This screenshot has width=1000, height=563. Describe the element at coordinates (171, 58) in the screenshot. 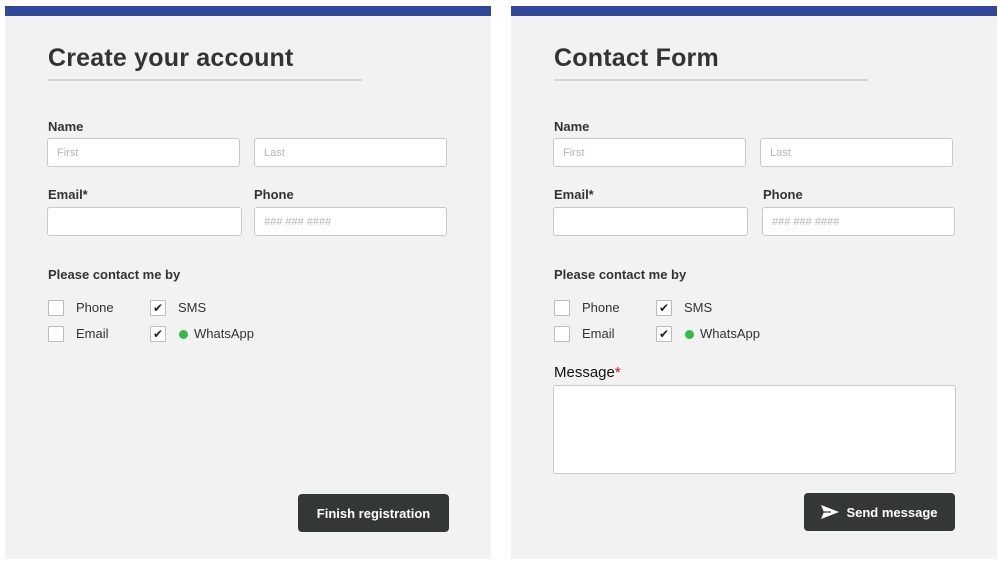

I see `page-title: Create your account` at that location.